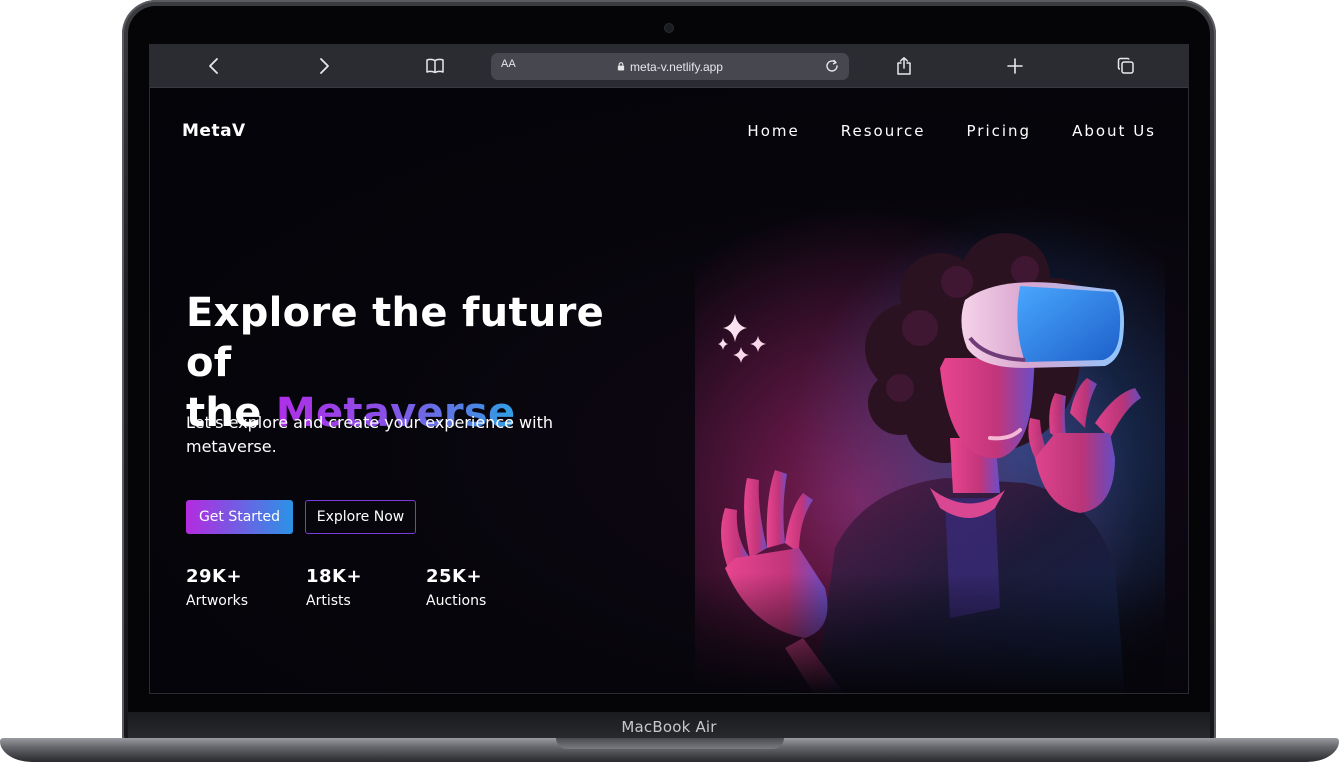 This screenshot has height=769, width=1339. I want to click on stat-value: 18K+, so click(334, 576).